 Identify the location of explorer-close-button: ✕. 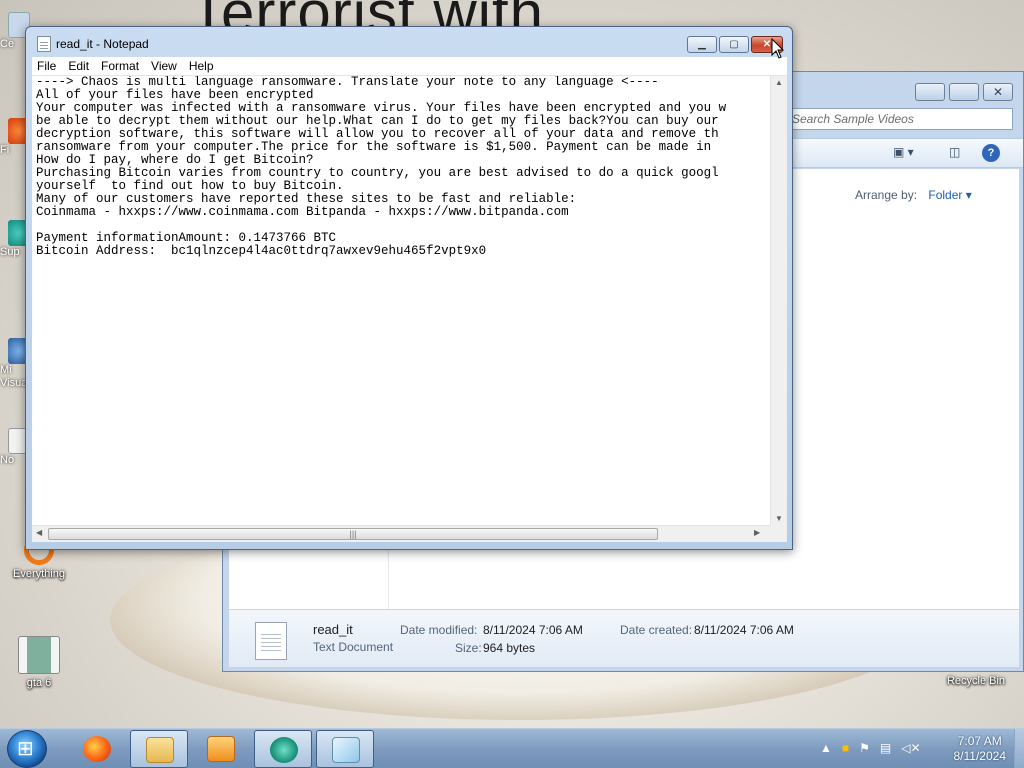
(998, 92).